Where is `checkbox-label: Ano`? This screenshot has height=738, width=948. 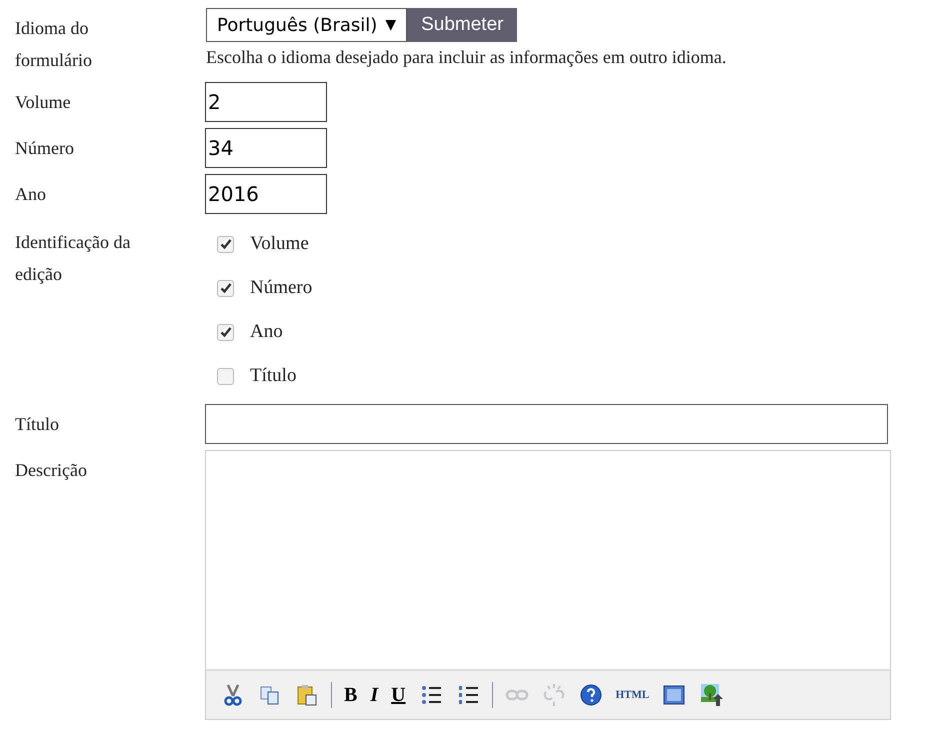
checkbox-label: Ano is located at coordinates (266, 332).